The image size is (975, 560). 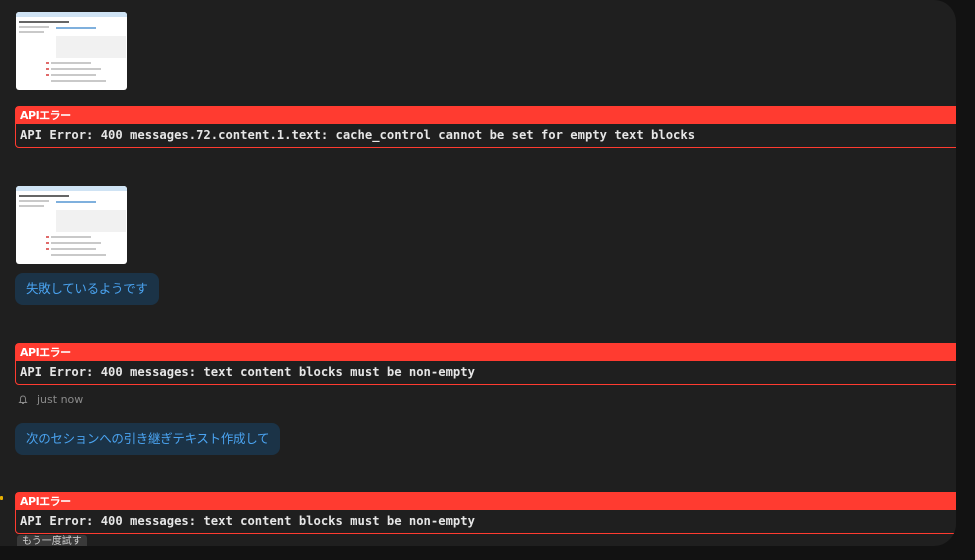 What do you see at coordinates (1, 498) in the screenshot?
I see `status-dot` at bounding box center [1, 498].